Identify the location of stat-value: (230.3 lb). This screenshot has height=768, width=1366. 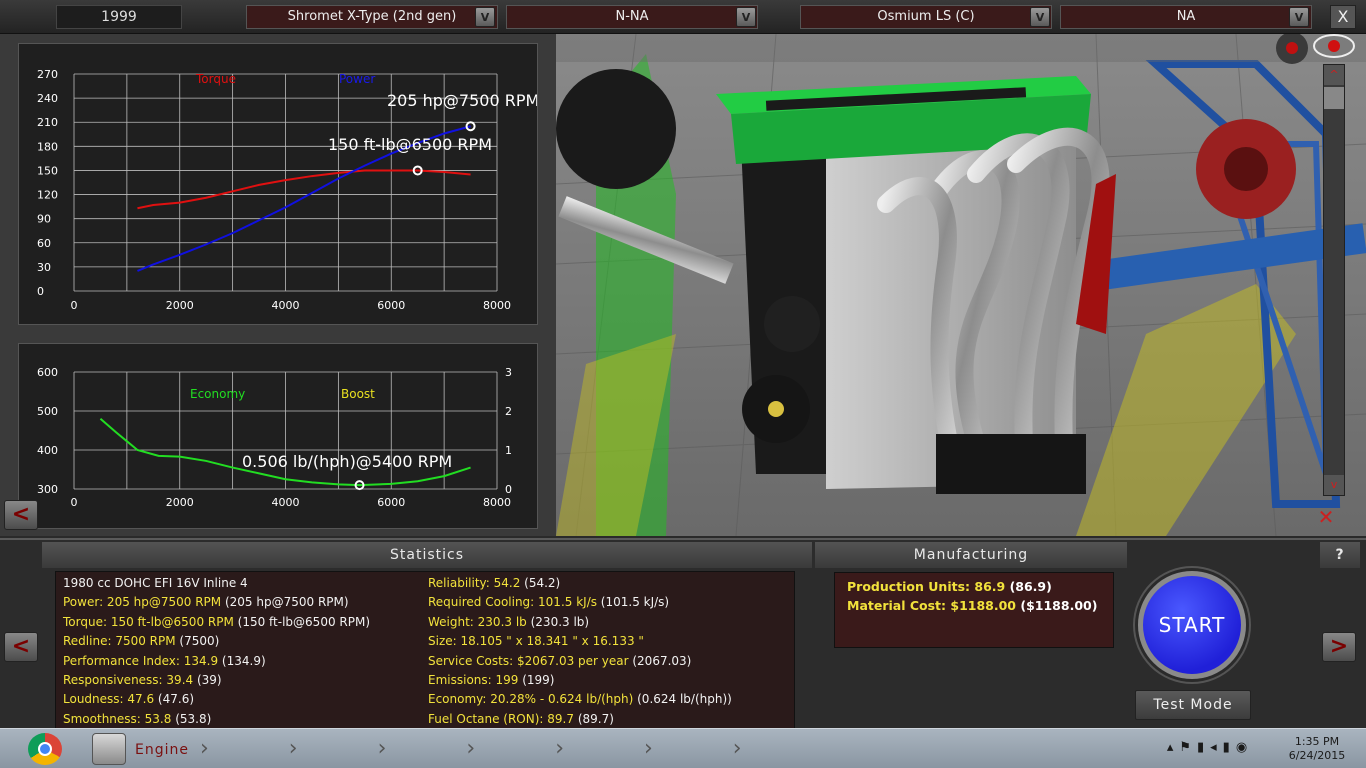
(558, 621).